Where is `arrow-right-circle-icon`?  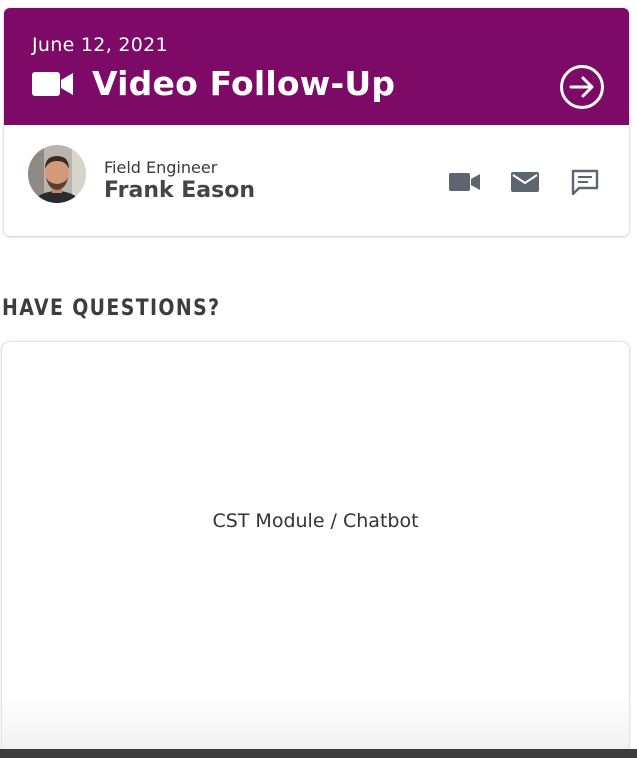 arrow-right-circle-icon is located at coordinates (582, 87).